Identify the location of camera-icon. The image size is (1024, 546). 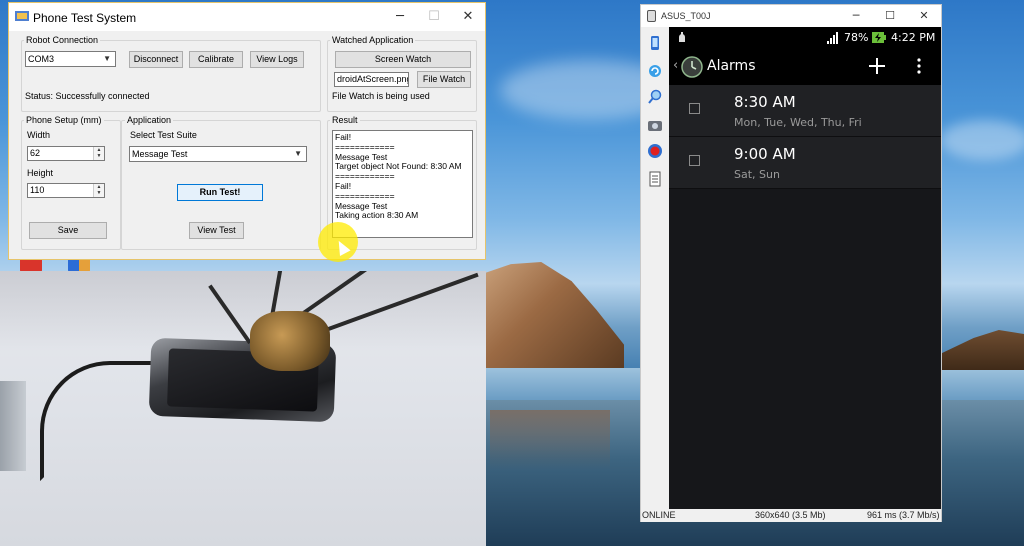
(655, 125).